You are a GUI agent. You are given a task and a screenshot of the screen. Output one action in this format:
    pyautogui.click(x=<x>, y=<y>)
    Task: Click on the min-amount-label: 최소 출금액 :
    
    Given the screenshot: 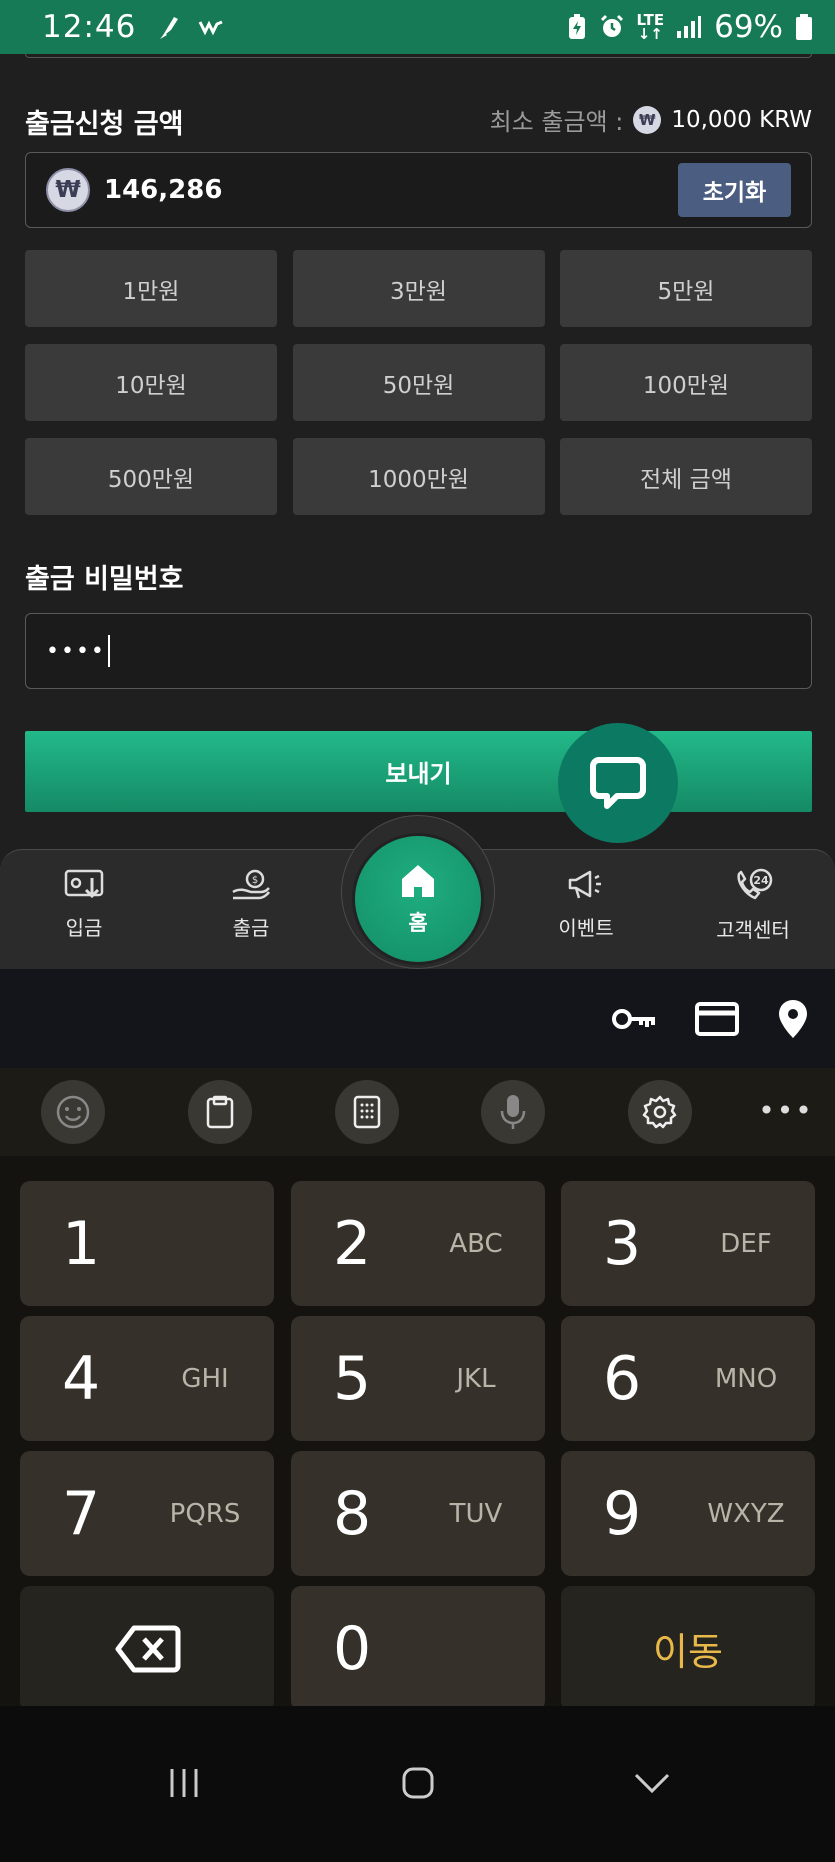 What is the action you would take?
    pyautogui.click(x=556, y=122)
    